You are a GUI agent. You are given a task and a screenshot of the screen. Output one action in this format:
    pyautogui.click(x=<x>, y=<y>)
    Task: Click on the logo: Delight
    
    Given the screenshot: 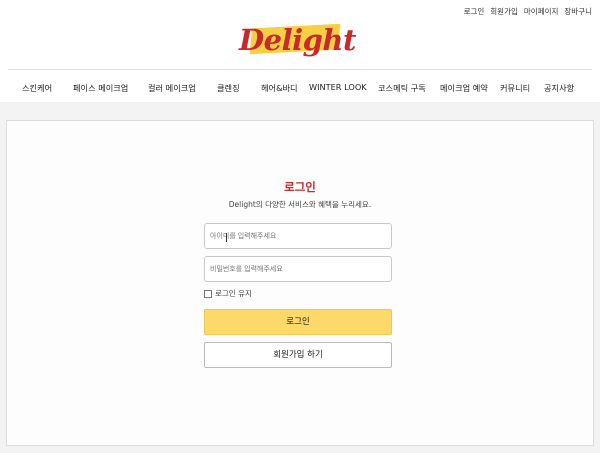 What is the action you would take?
    pyautogui.click(x=296, y=44)
    